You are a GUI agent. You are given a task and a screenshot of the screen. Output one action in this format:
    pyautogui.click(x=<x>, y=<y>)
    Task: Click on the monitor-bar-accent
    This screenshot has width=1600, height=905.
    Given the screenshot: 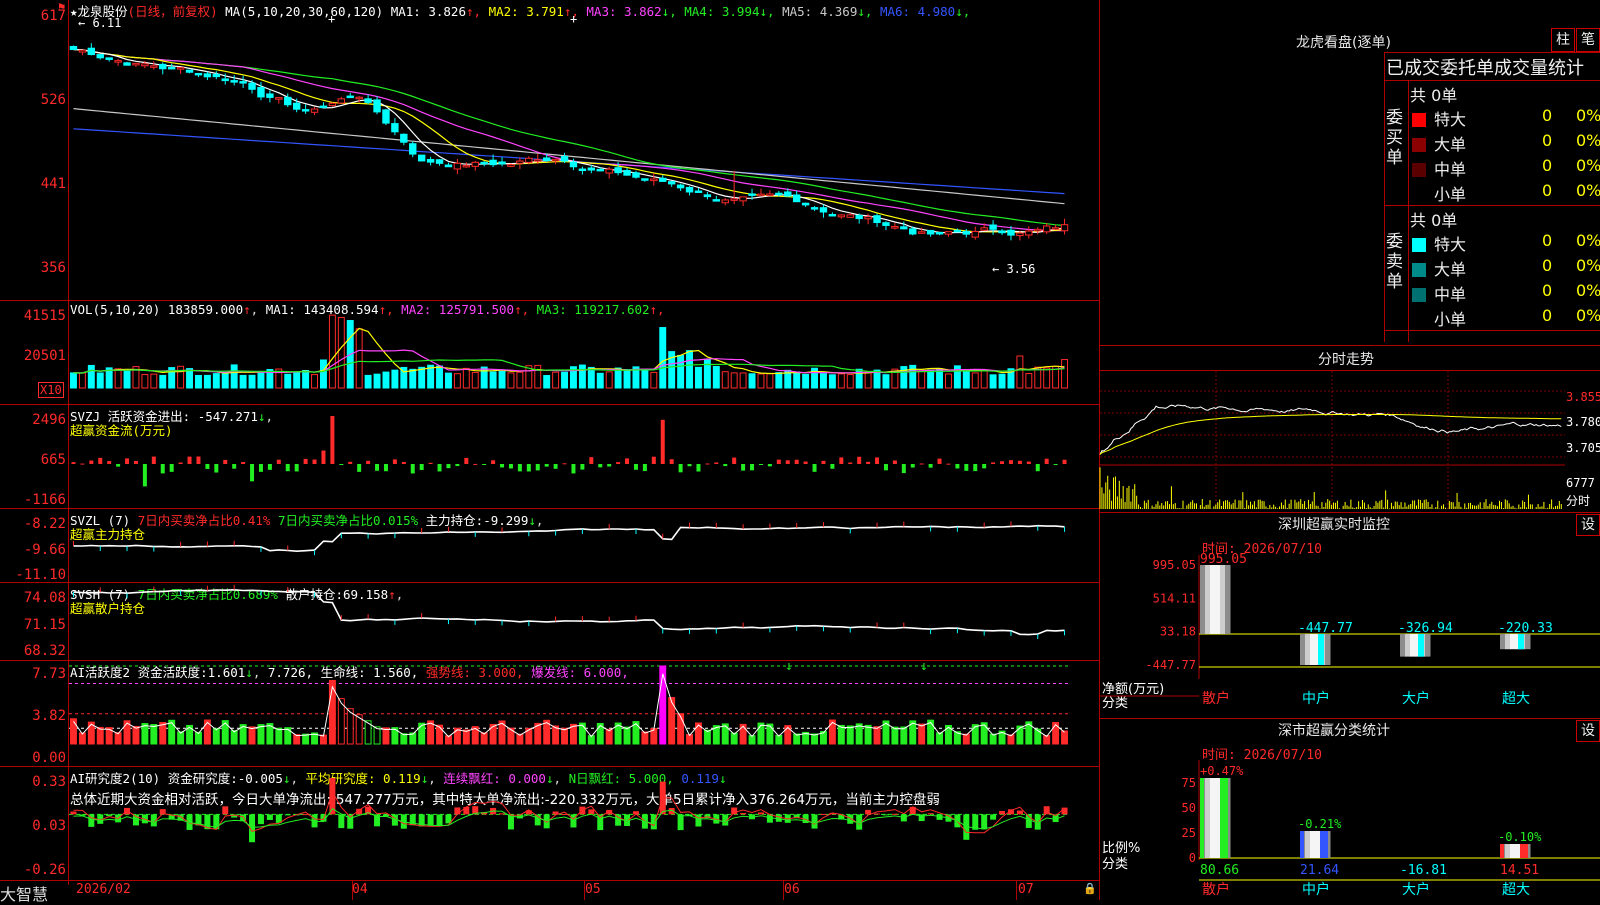 What is the action you would take?
    pyautogui.click(x=1521, y=641)
    